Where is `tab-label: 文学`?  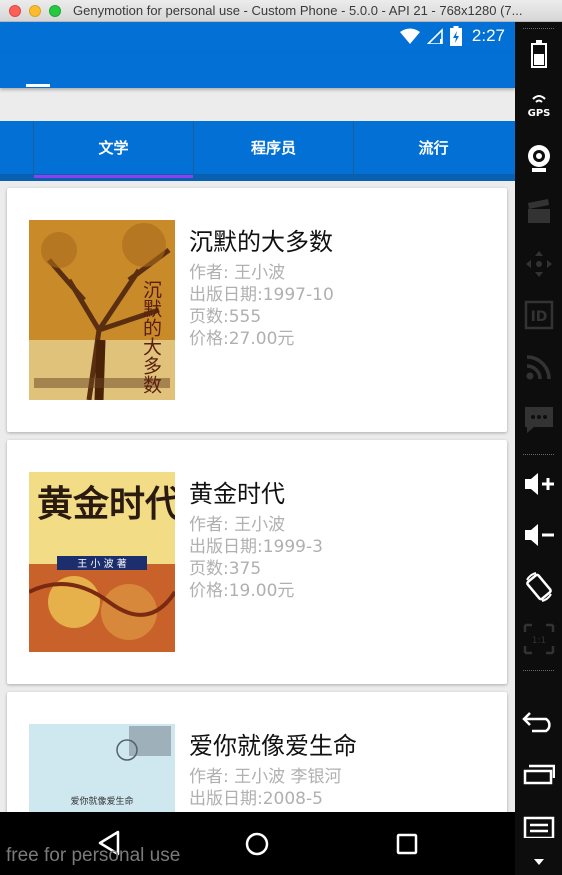 tab-label: 文学 is located at coordinates (113, 148).